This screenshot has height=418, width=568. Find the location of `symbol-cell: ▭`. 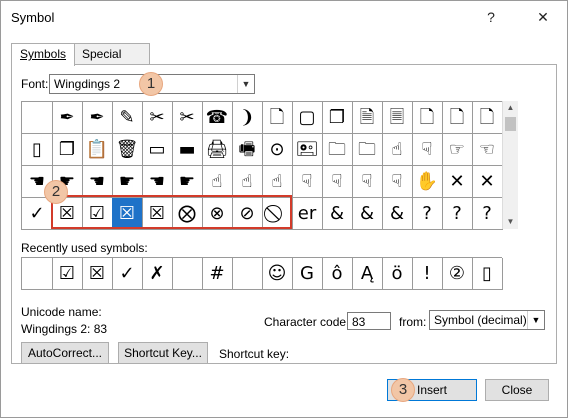

symbol-cell: ▭ is located at coordinates (157, 150).